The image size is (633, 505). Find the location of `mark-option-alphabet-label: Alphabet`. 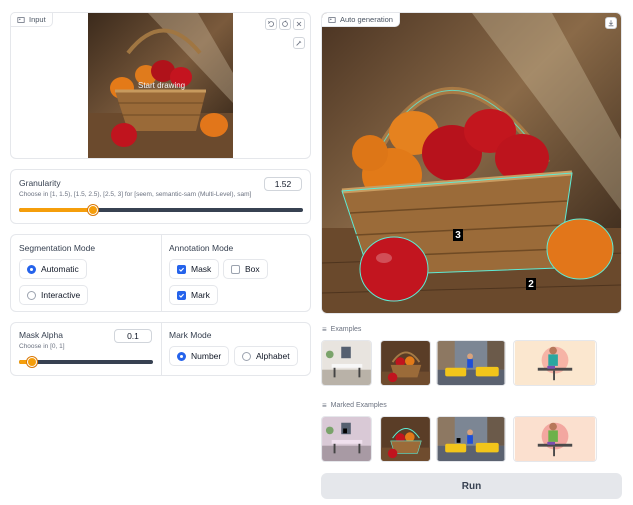

mark-option-alphabet-label: Alphabet is located at coordinates (273, 356).